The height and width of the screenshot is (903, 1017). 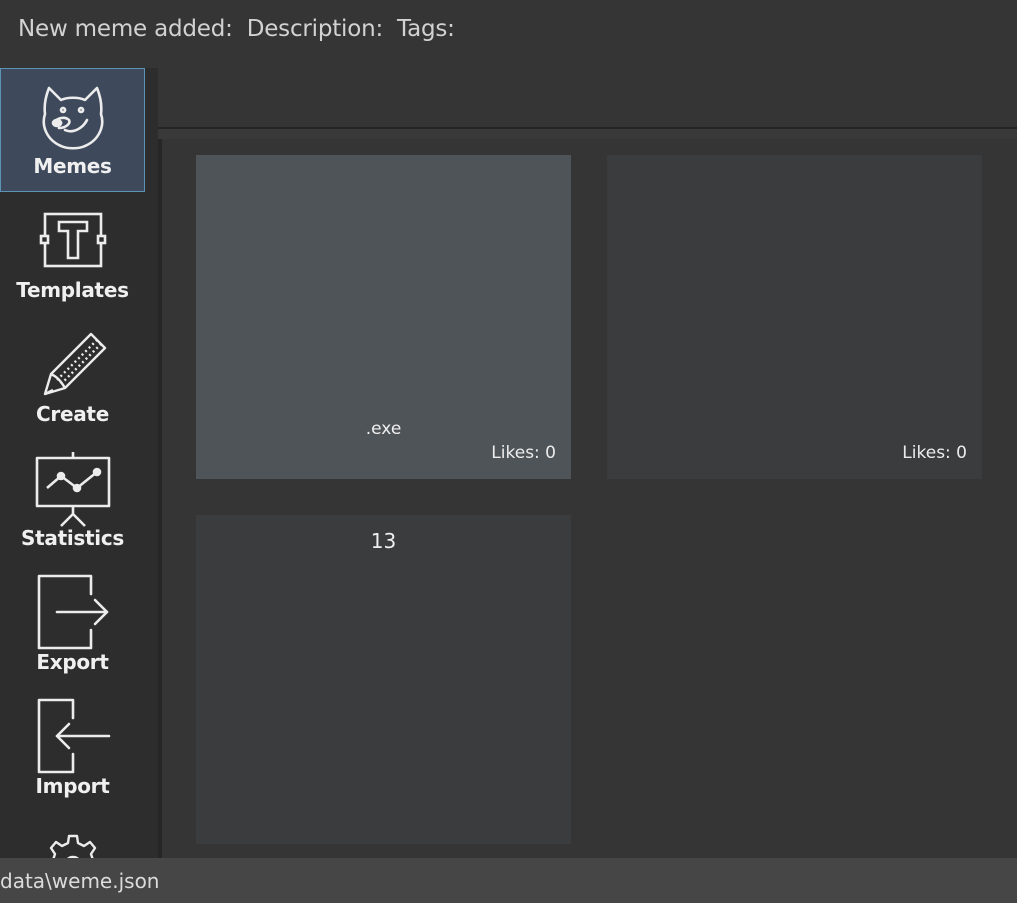 I want to click on status-bar: data\weme.json, so click(x=508, y=880).